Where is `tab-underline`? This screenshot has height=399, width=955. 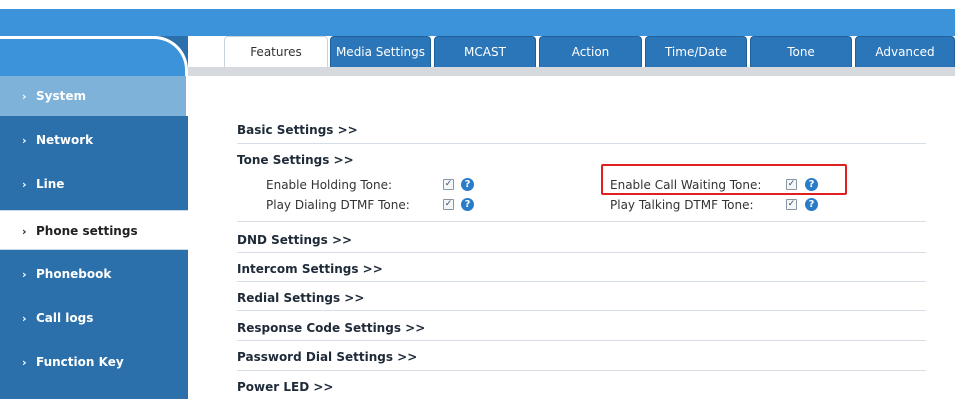 tab-underline is located at coordinates (571, 71).